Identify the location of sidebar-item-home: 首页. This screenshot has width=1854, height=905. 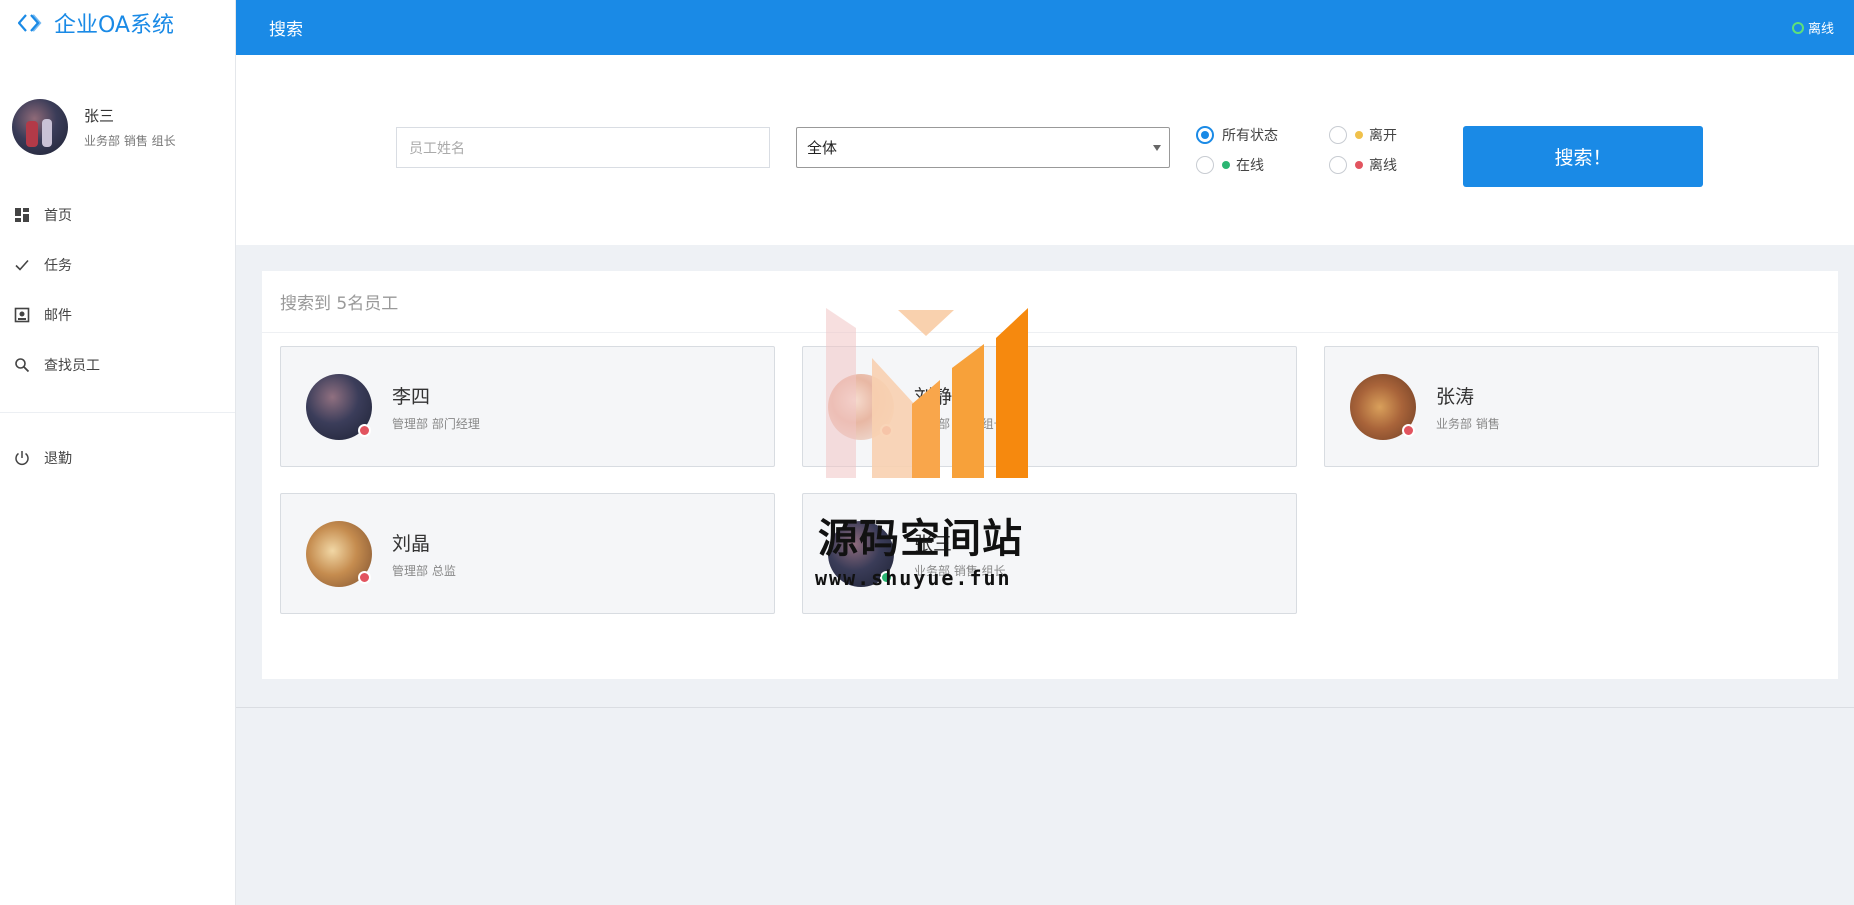
(117, 215).